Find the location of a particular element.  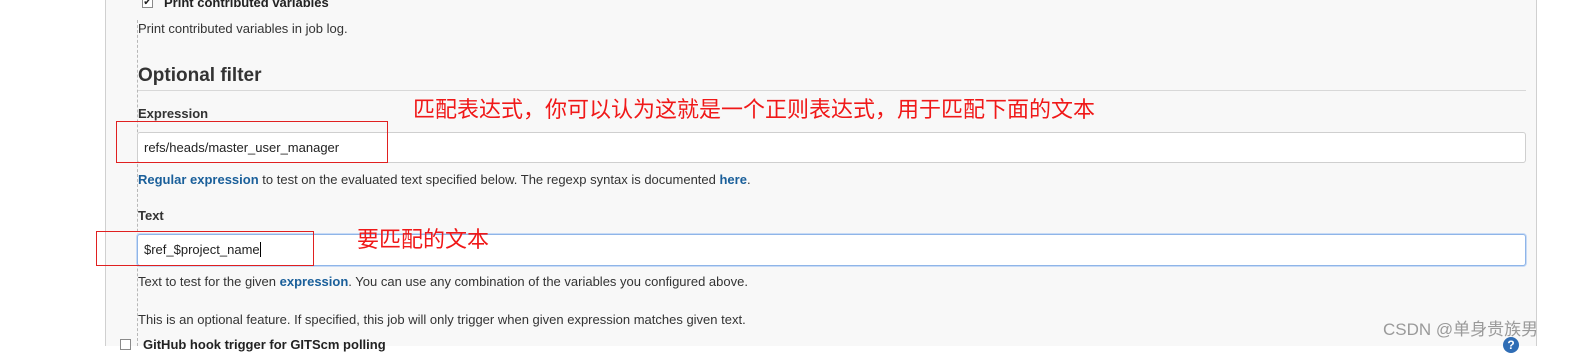

regexp-docs-link: here is located at coordinates (732, 179).